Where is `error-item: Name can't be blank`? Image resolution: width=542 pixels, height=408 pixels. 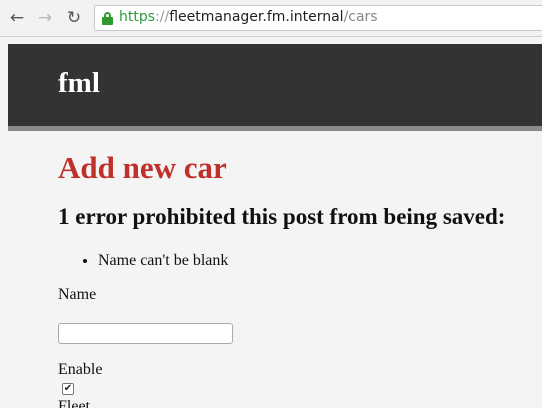 error-item: Name can't be blank is located at coordinates (163, 261).